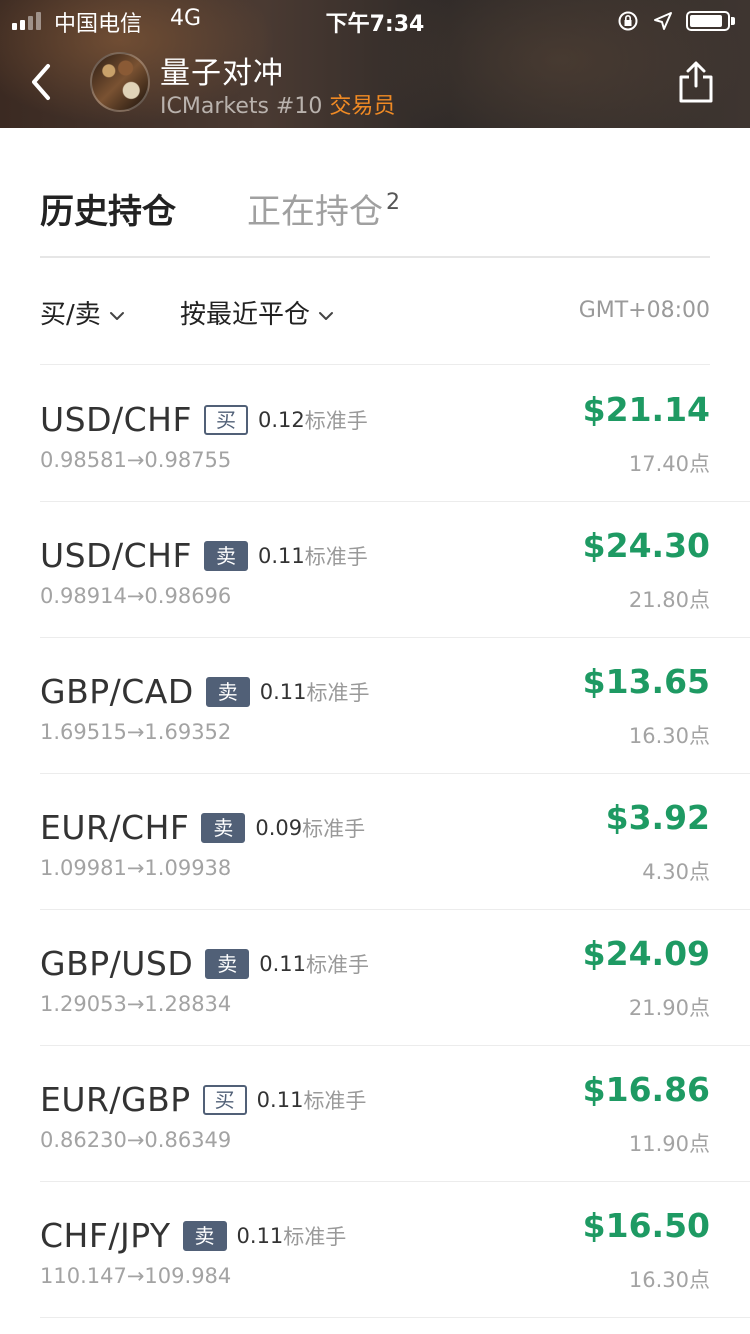 The image size is (750, 1334). I want to click on profit-amount: $16.50, so click(646, 1225).